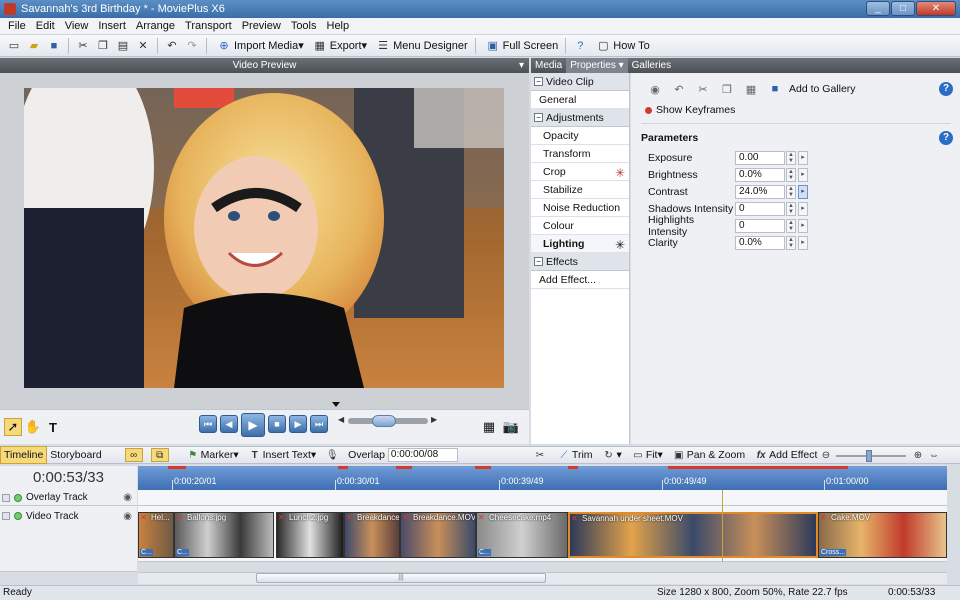 Image resolution: width=960 pixels, height=600 pixels. What do you see at coordinates (511, 427) in the screenshot?
I see `snapshot-camera-icon: 📷` at bounding box center [511, 427].